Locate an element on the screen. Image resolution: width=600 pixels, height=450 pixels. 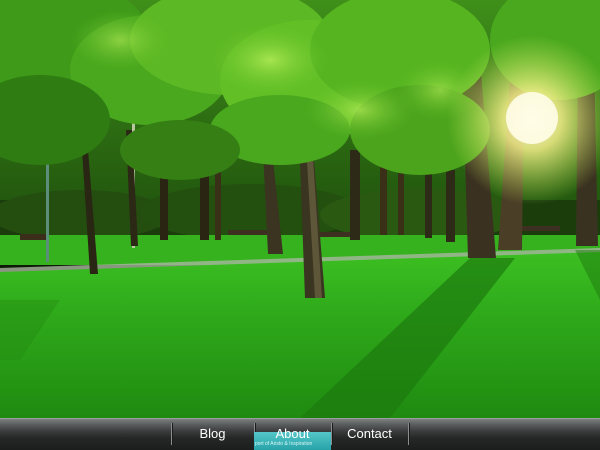
nav-item-label: Blog is located at coordinates (212, 433).